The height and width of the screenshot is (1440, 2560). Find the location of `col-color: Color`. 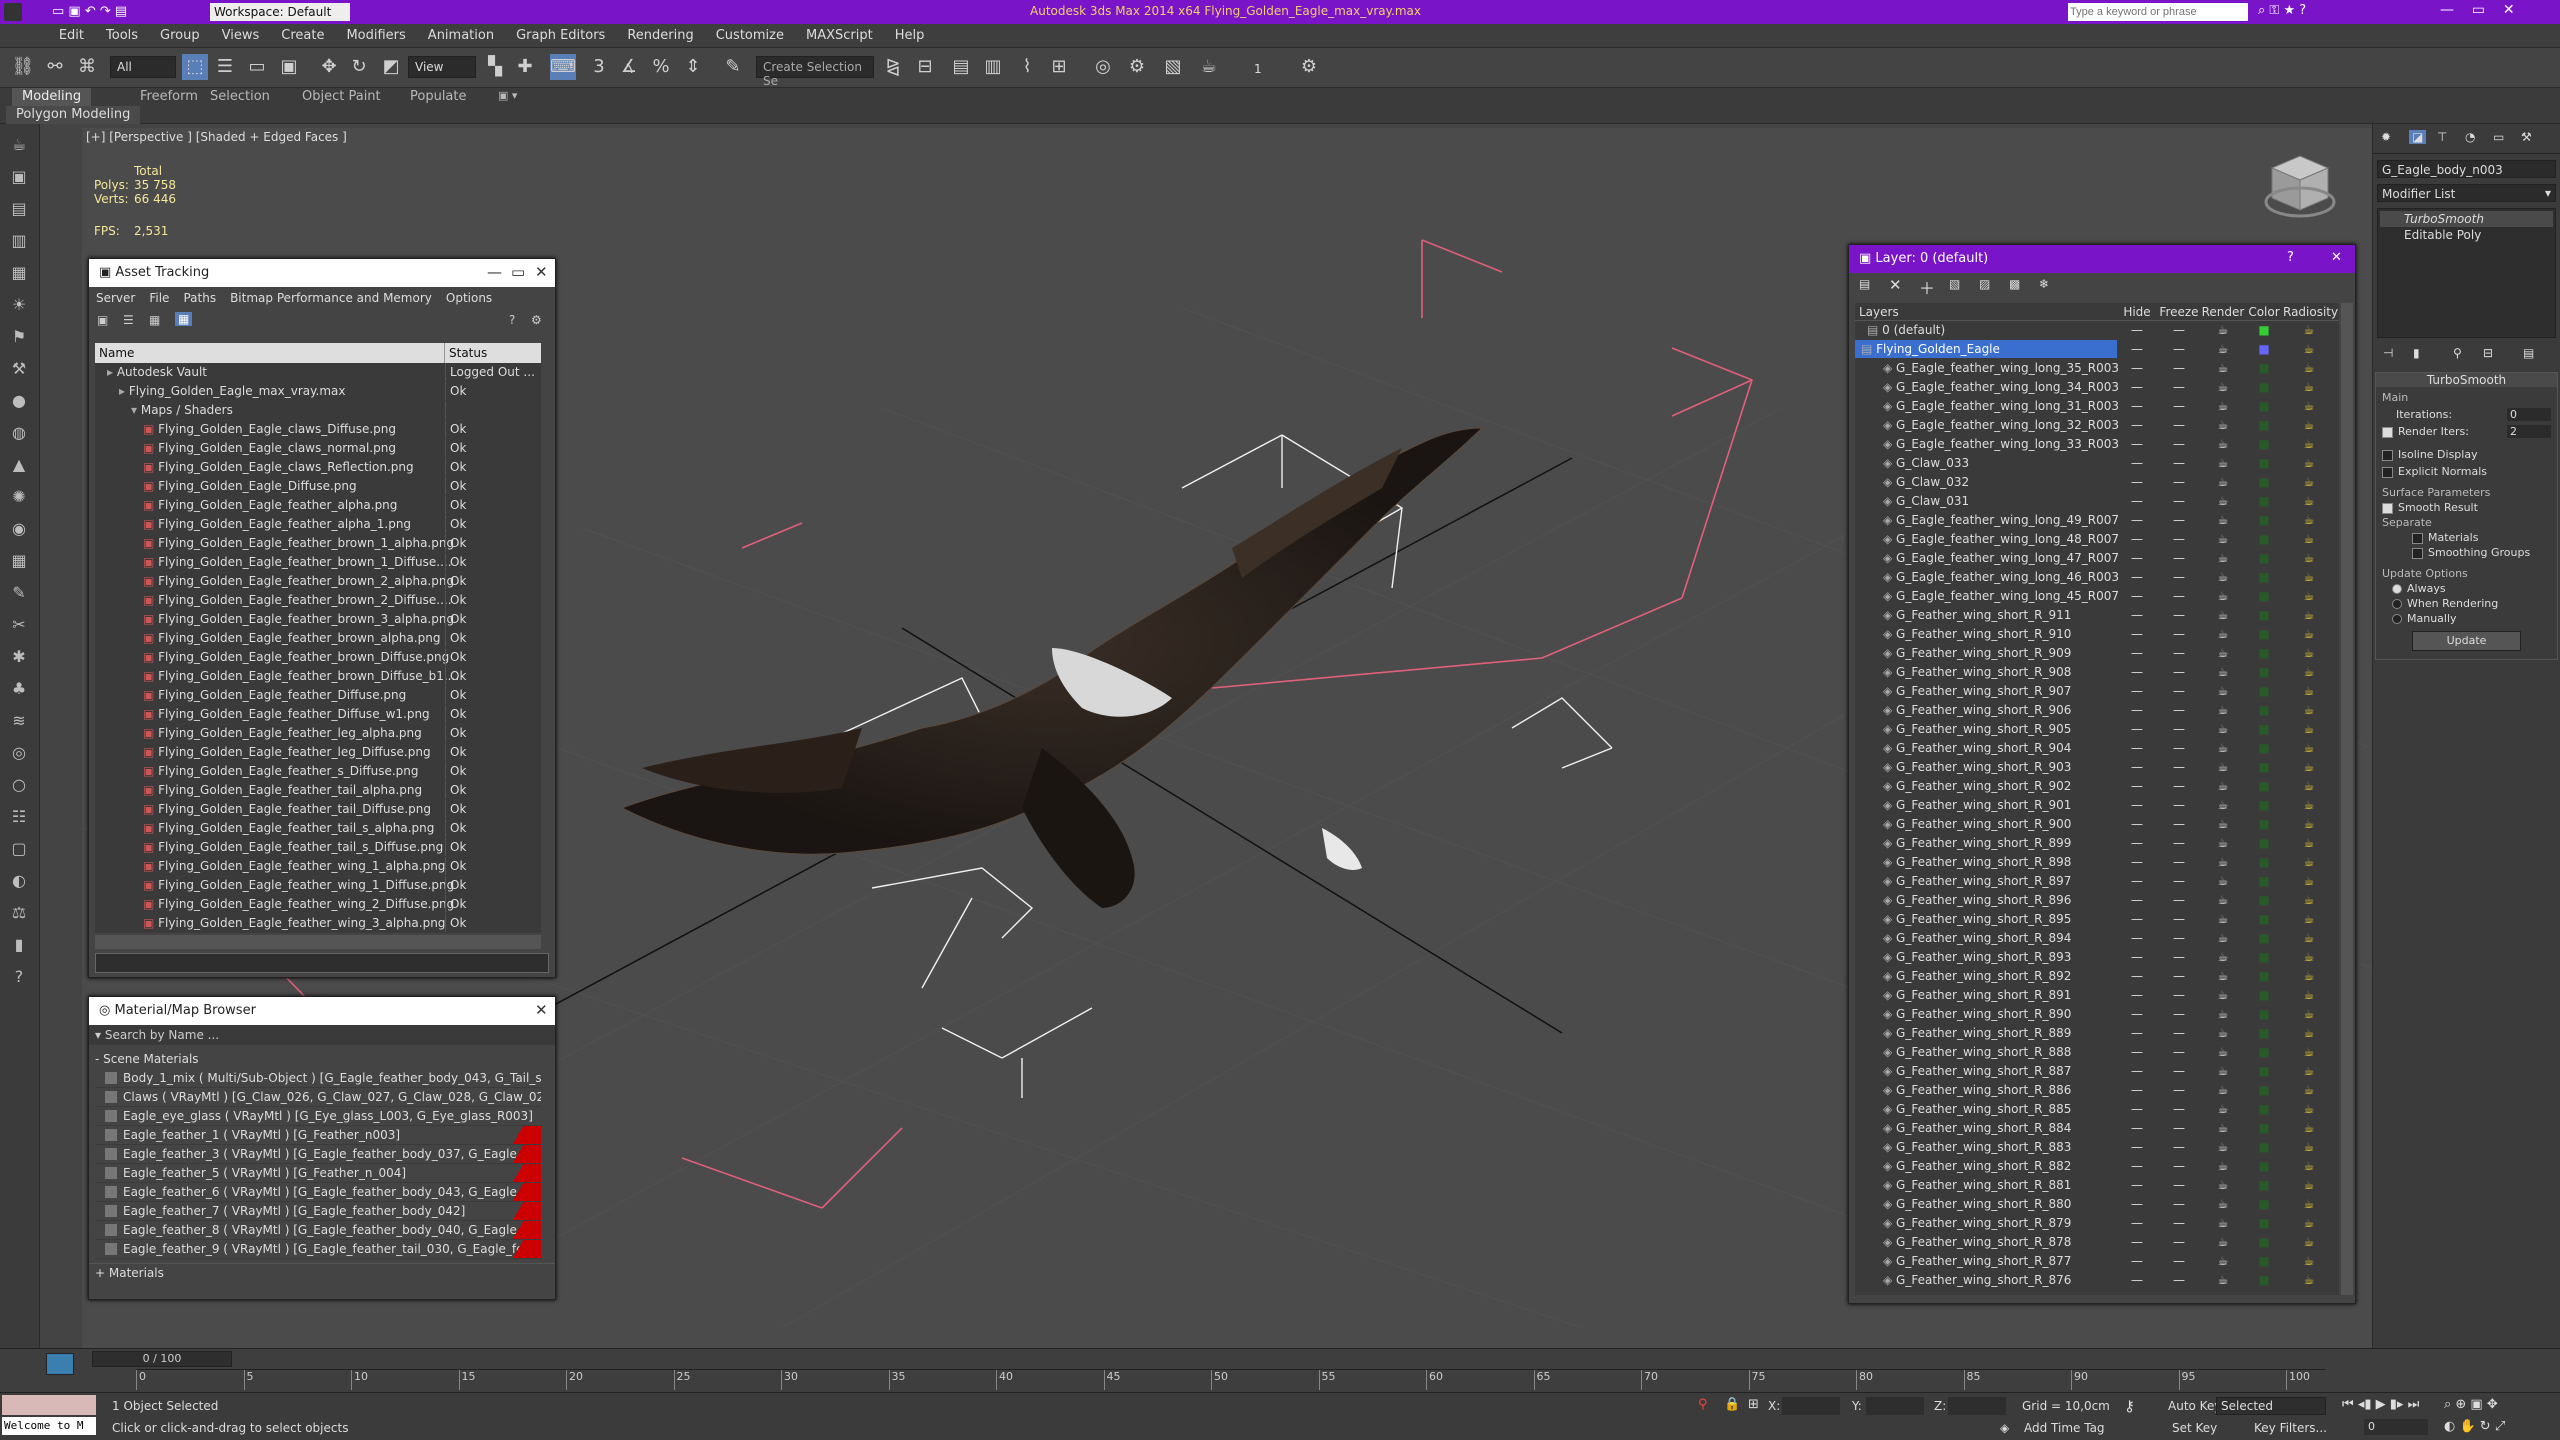

col-color: Color is located at coordinates (2264, 311).